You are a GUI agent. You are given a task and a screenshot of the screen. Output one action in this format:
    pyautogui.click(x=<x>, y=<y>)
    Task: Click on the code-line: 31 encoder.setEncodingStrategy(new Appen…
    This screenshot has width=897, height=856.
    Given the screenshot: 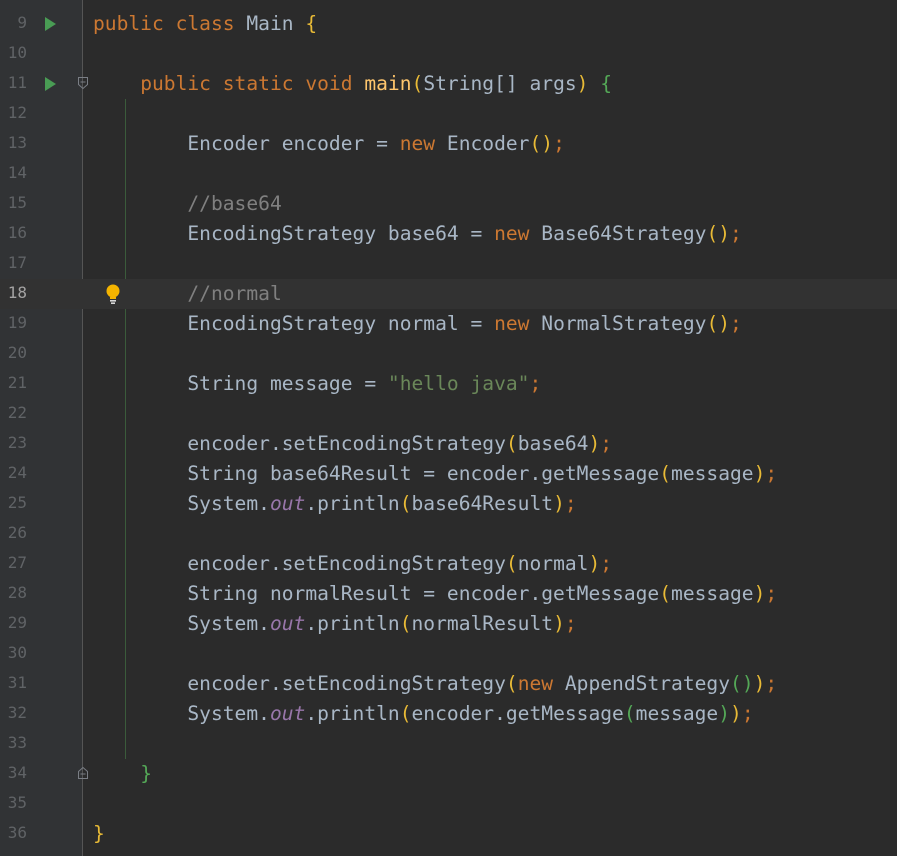 What is the action you would take?
    pyautogui.click(x=448, y=684)
    